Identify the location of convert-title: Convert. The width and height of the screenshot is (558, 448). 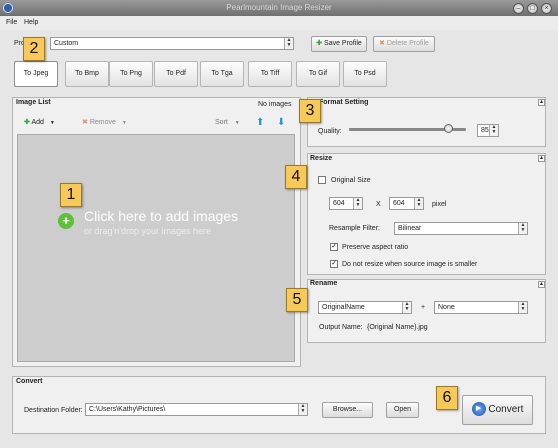
(29, 381).